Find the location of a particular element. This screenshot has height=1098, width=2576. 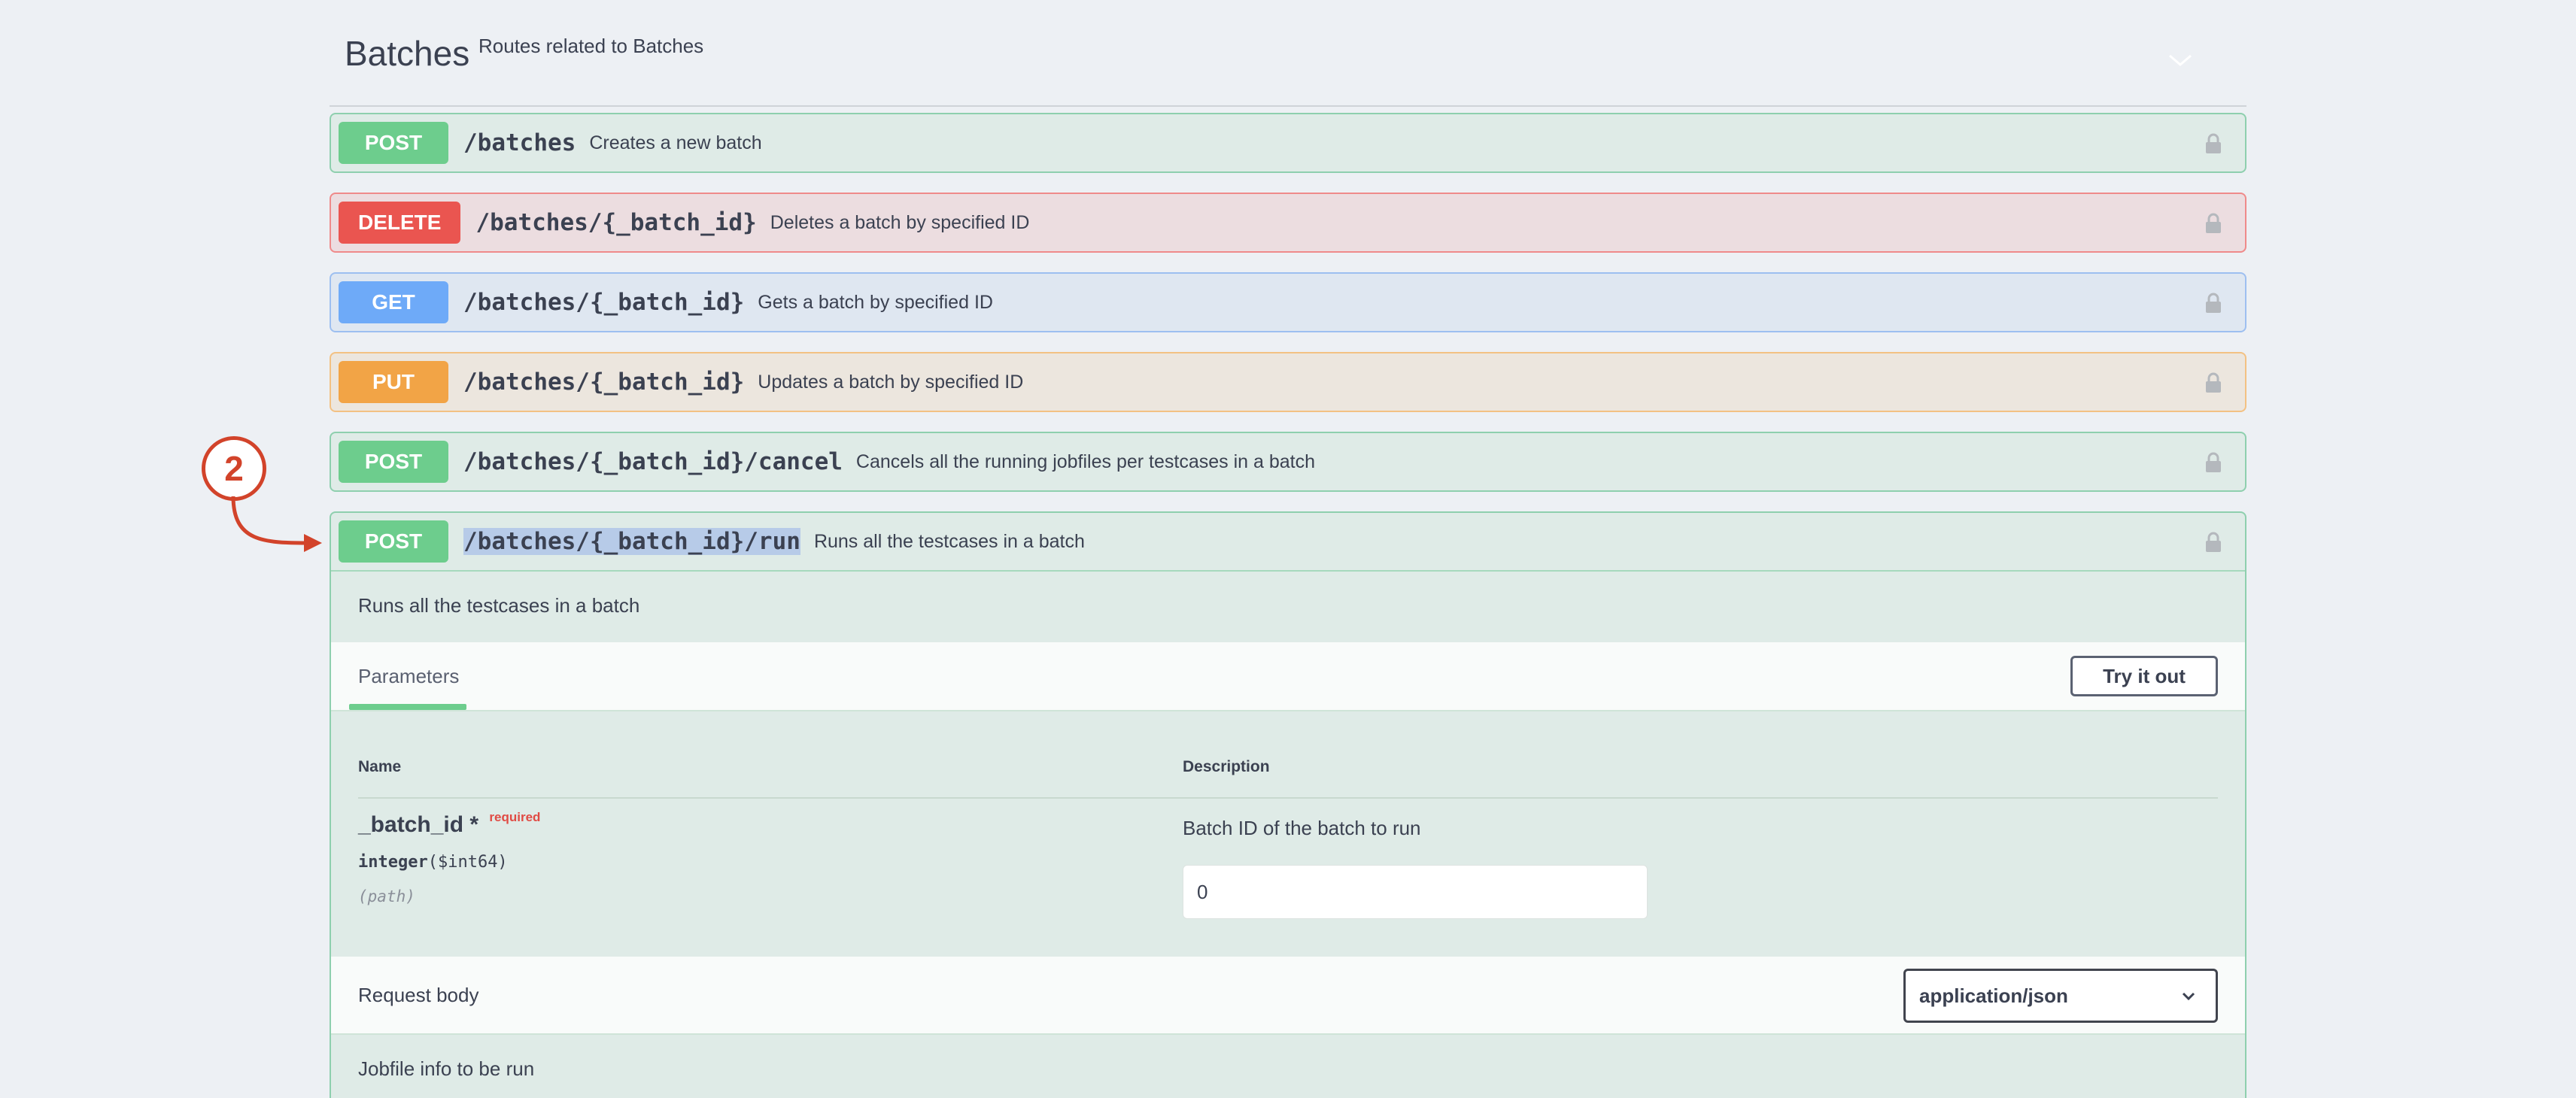

annotation-marker: 2 is located at coordinates (234, 468).